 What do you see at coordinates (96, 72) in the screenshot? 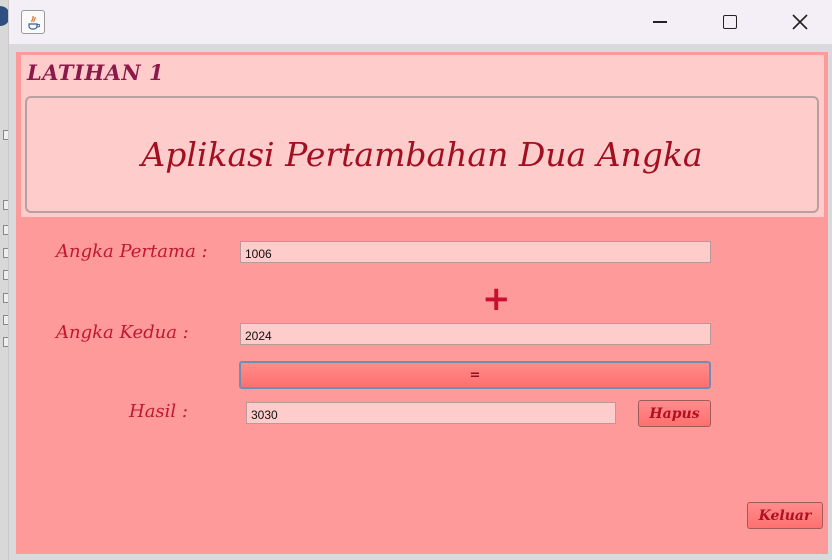
I see `exercise-tag: LATIHAN 1` at bounding box center [96, 72].